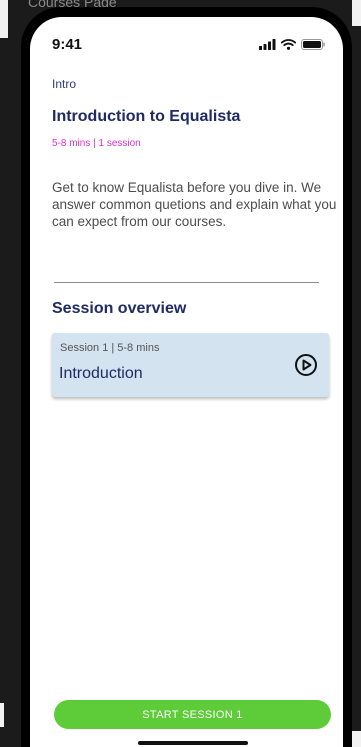 The height and width of the screenshot is (747, 361). What do you see at coordinates (119, 308) in the screenshot?
I see `section-title: Session overview` at bounding box center [119, 308].